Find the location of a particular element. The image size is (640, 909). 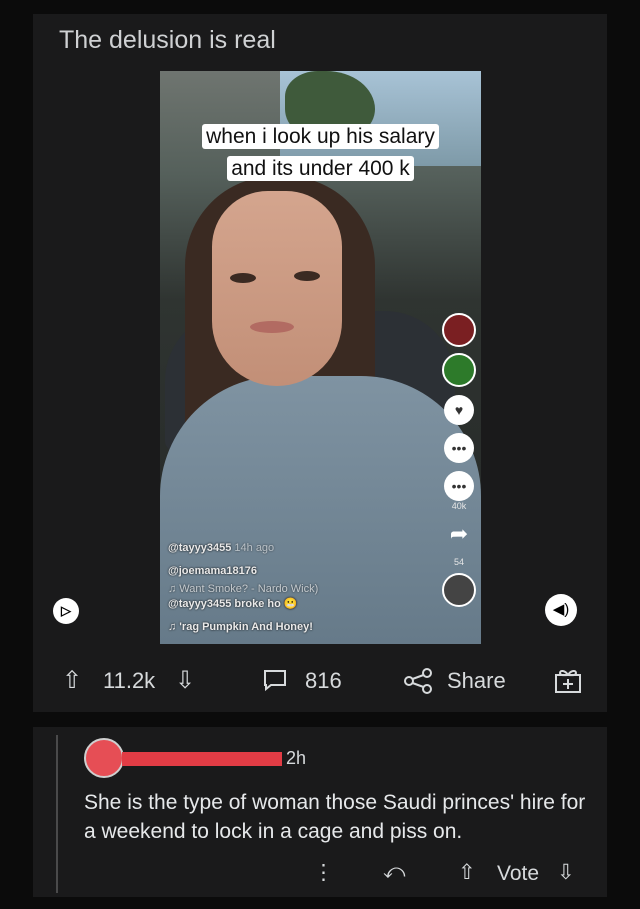

likes-small-count: 40k is located at coordinates (459, 506).